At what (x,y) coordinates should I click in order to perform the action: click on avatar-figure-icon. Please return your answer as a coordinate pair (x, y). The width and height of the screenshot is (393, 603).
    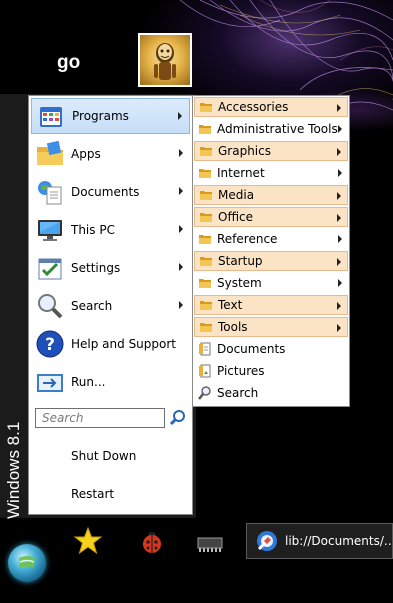
    Looking at the image, I should click on (165, 61).